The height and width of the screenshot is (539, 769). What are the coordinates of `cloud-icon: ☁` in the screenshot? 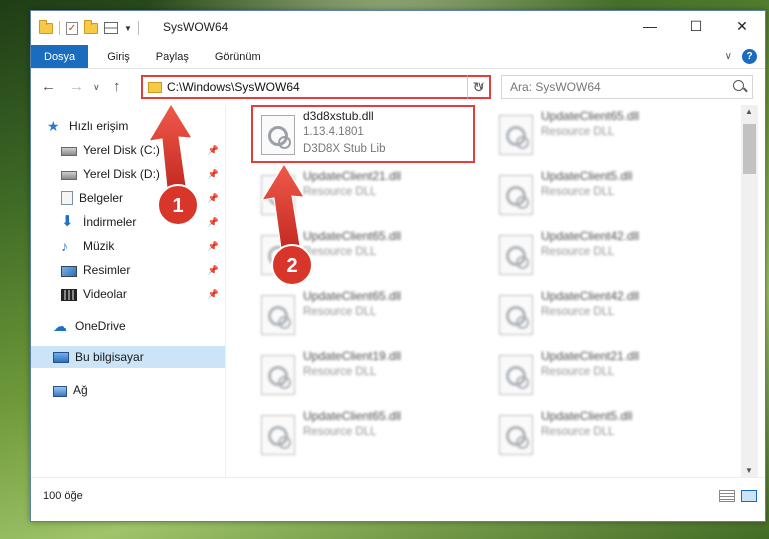 It's located at (60, 326).